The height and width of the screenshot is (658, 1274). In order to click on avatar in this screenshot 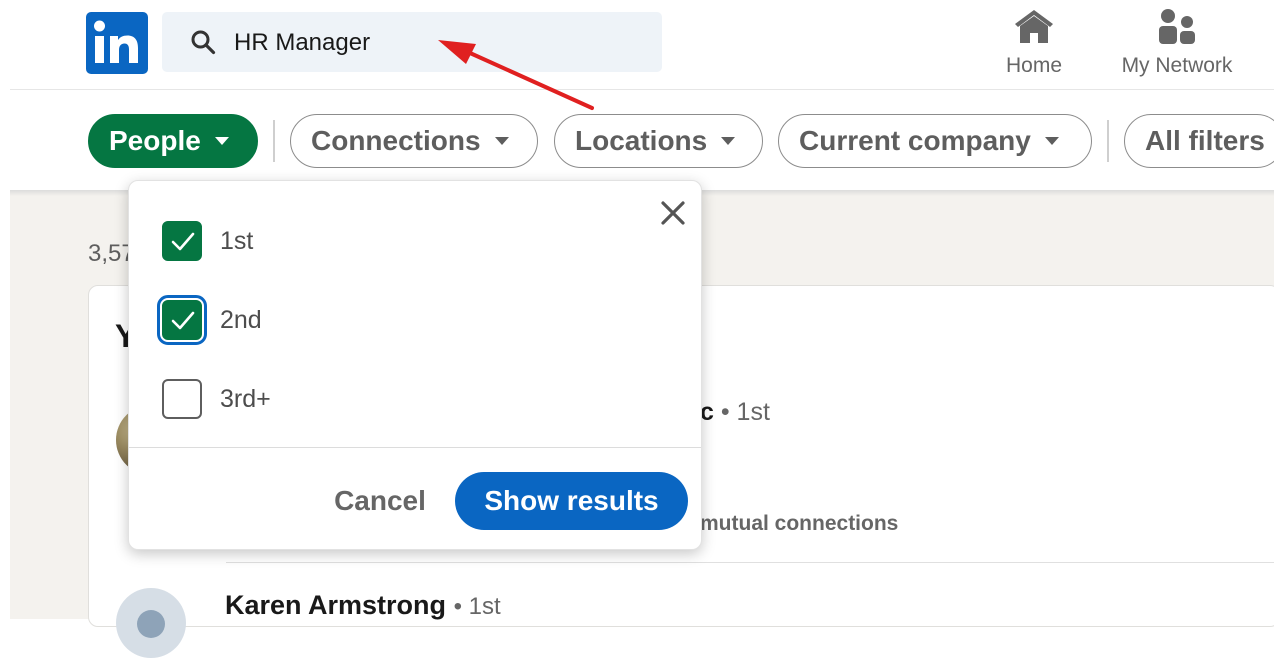, I will do `click(151, 623)`.